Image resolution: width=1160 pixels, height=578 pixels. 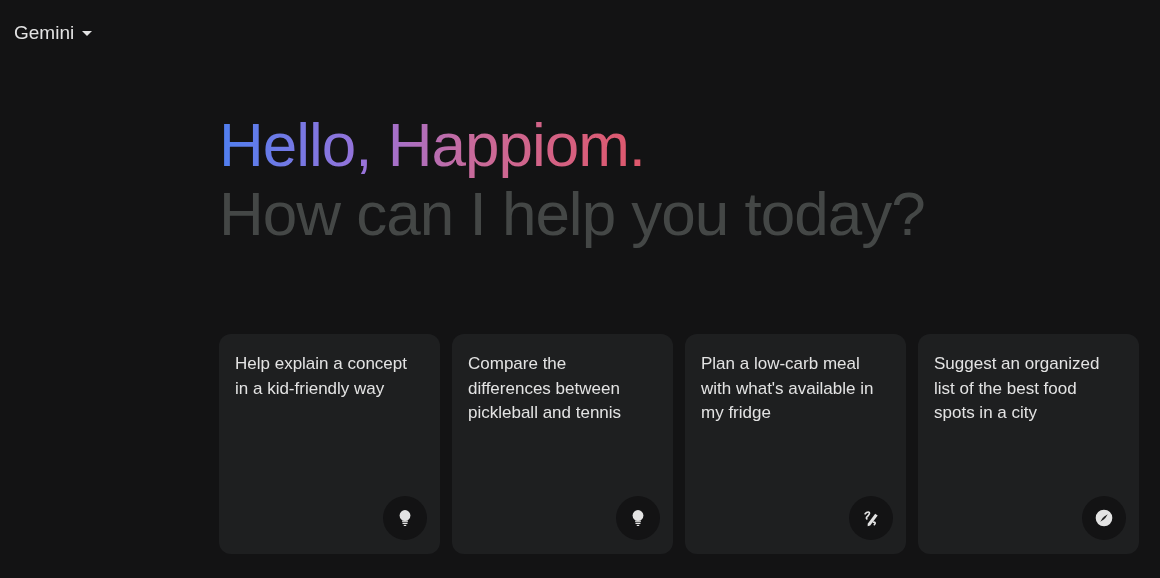 I want to click on compass-icon, so click(x=1104, y=518).